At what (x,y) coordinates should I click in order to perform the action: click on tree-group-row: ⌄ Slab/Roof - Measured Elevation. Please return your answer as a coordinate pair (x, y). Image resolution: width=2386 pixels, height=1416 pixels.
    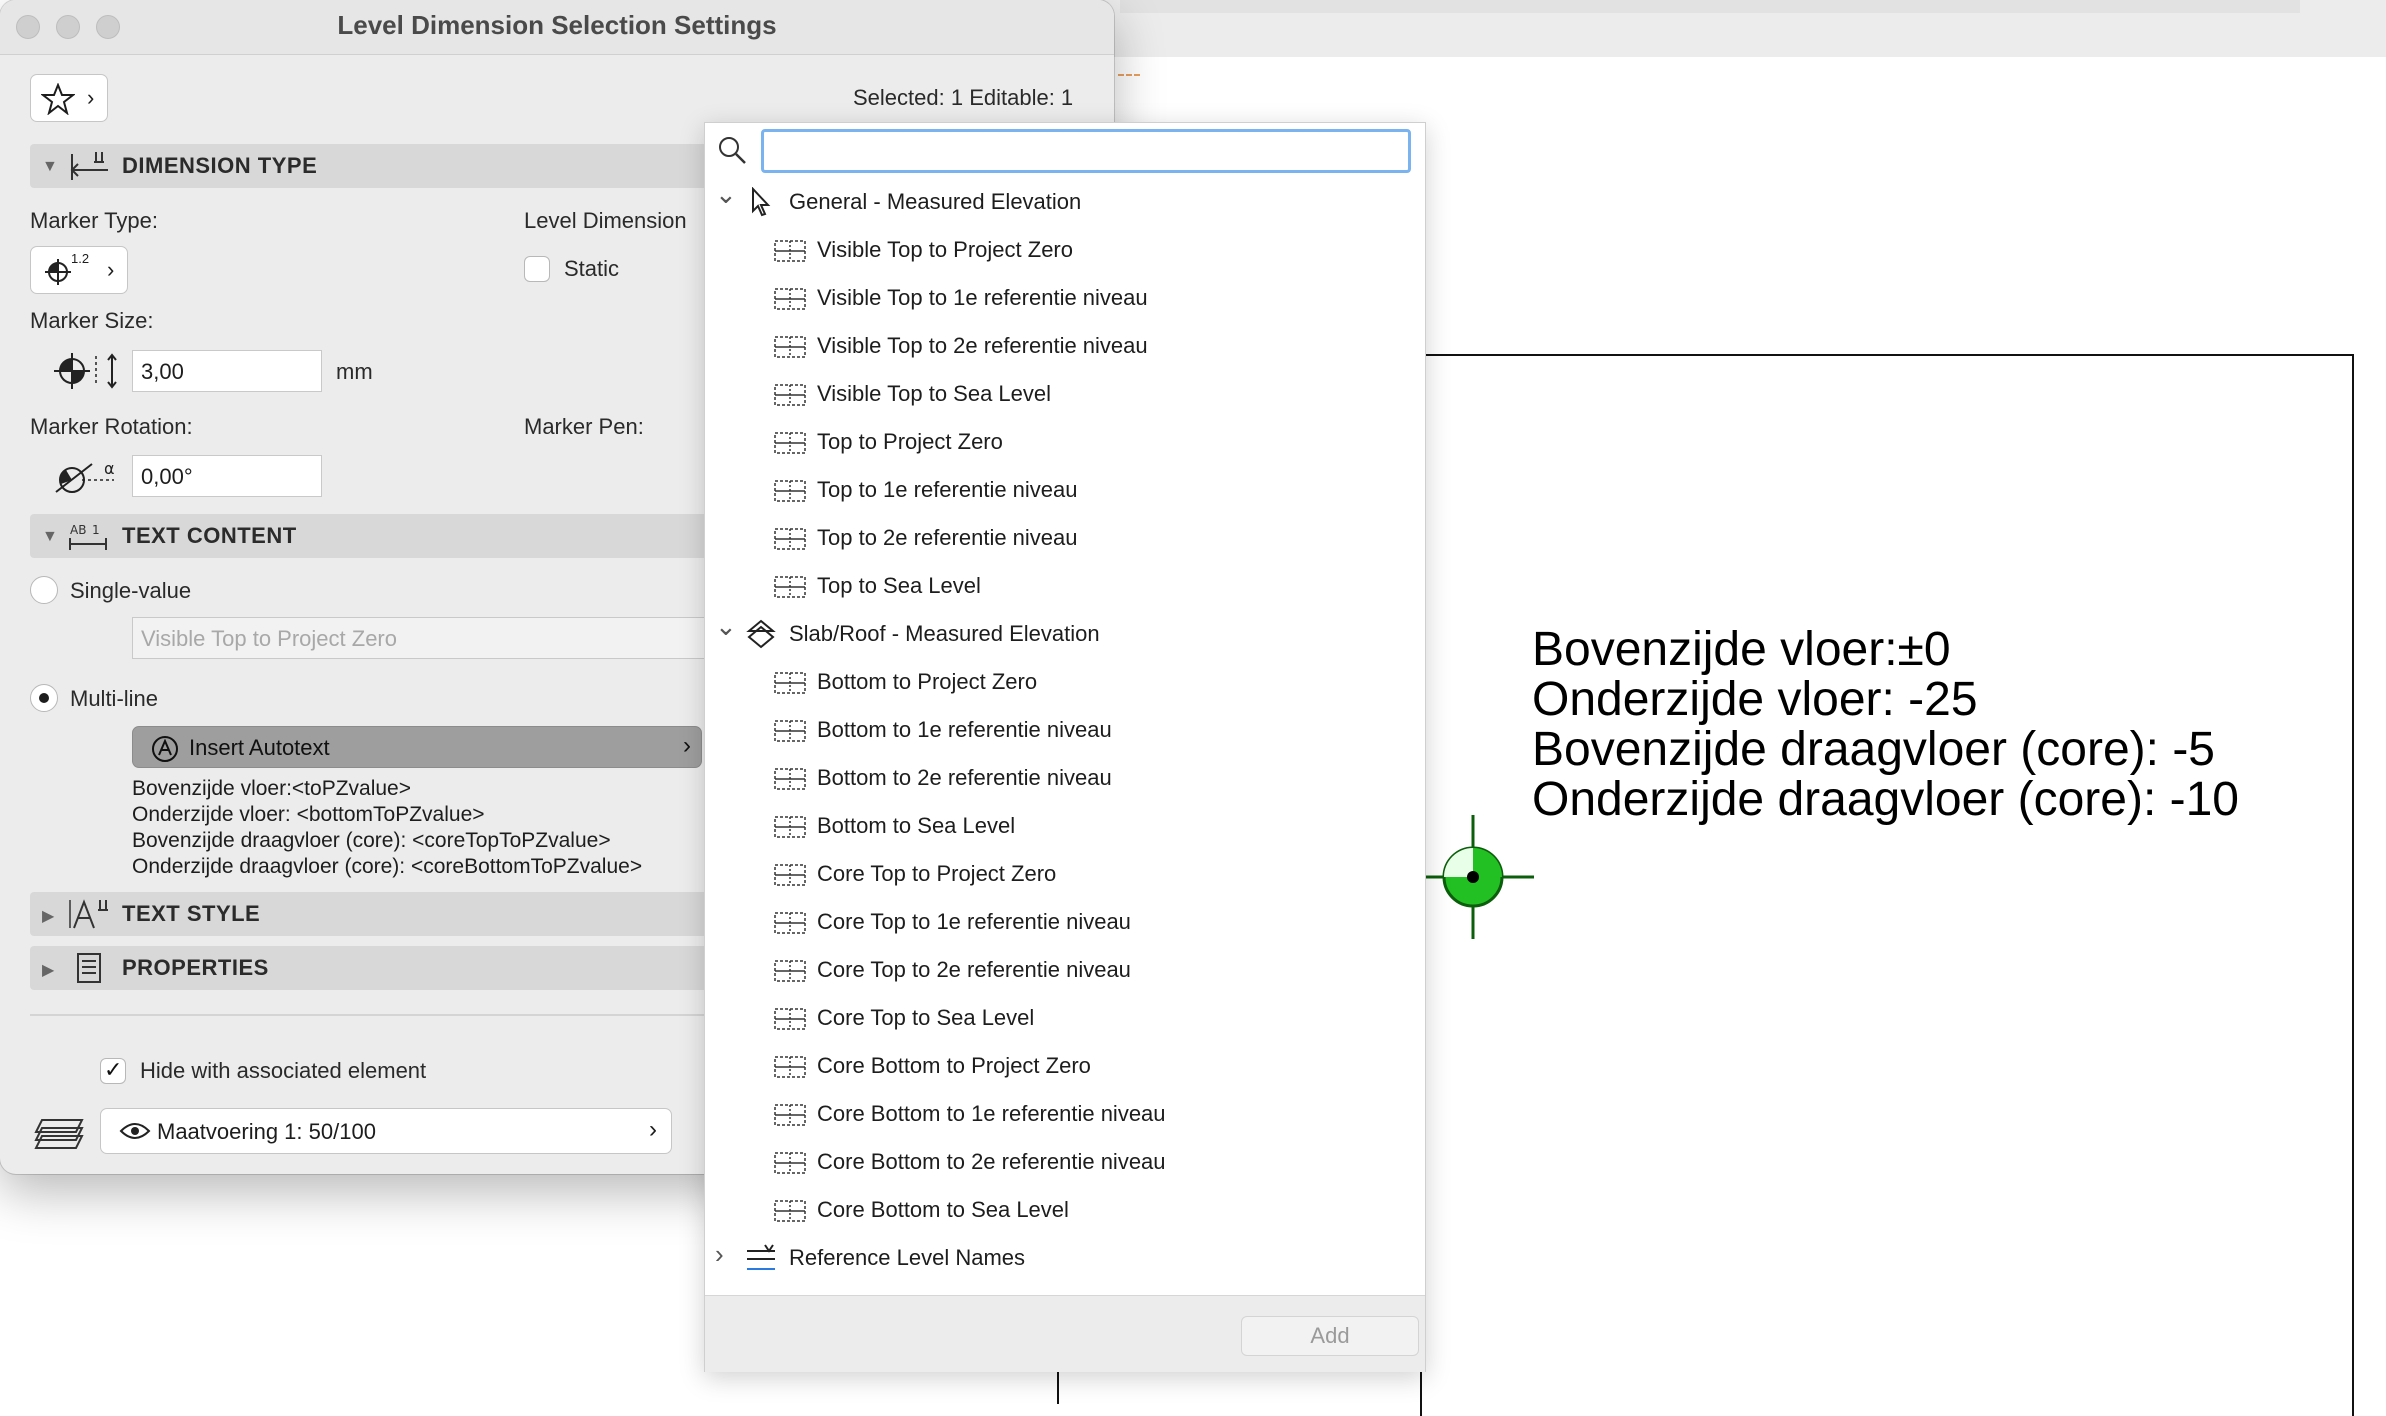
    Looking at the image, I should click on (1065, 634).